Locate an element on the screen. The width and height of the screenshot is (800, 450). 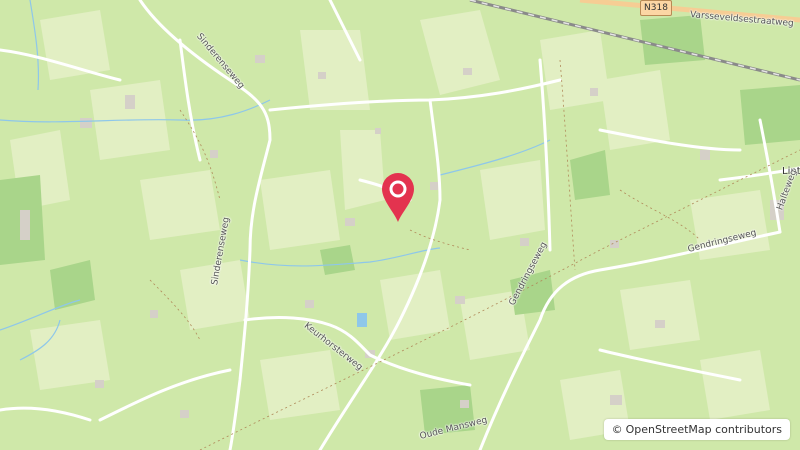
attribution-link: OpenStreetMap contributors is located at coordinates (704, 429).